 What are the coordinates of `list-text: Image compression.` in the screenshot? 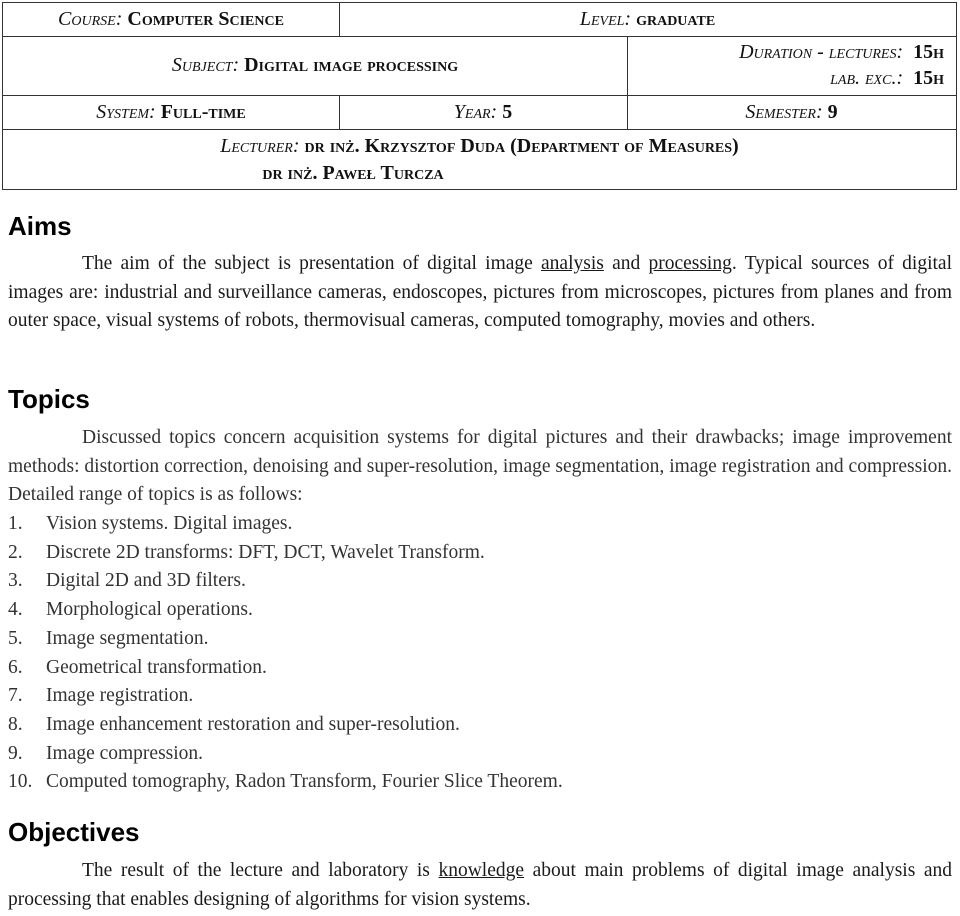 It's located at (125, 753).